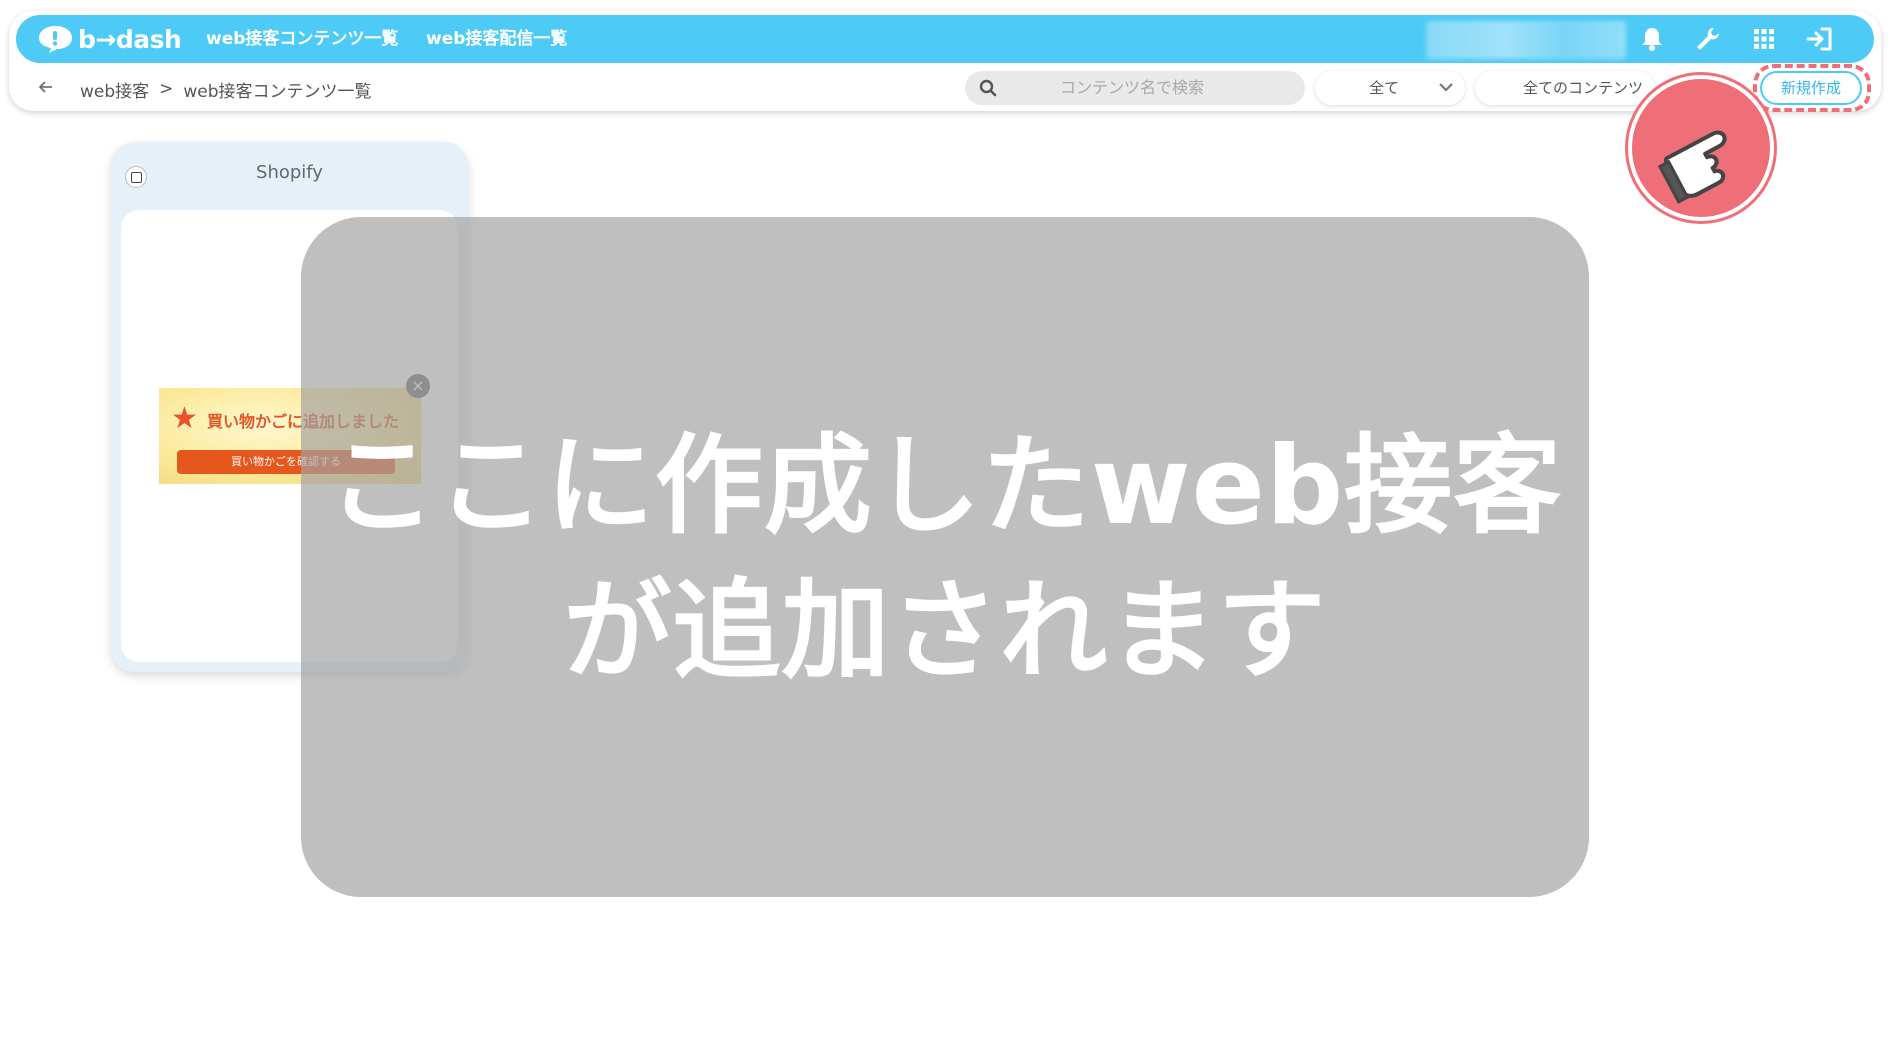 The height and width of the screenshot is (1063, 1890). Describe the element at coordinates (1708, 39) in the screenshot. I see `wrench-icon` at that location.